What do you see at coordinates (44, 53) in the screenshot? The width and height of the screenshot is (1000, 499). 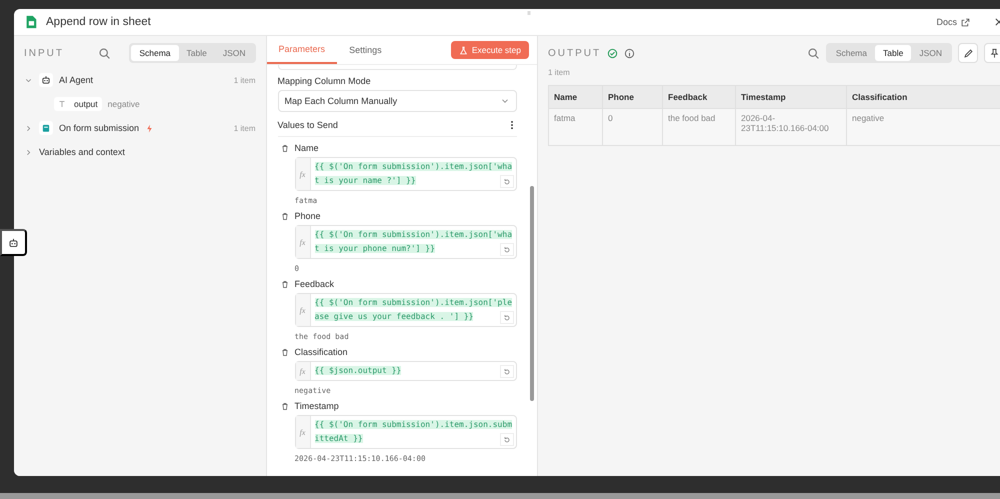 I see `panel-heading: INPUT` at bounding box center [44, 53].